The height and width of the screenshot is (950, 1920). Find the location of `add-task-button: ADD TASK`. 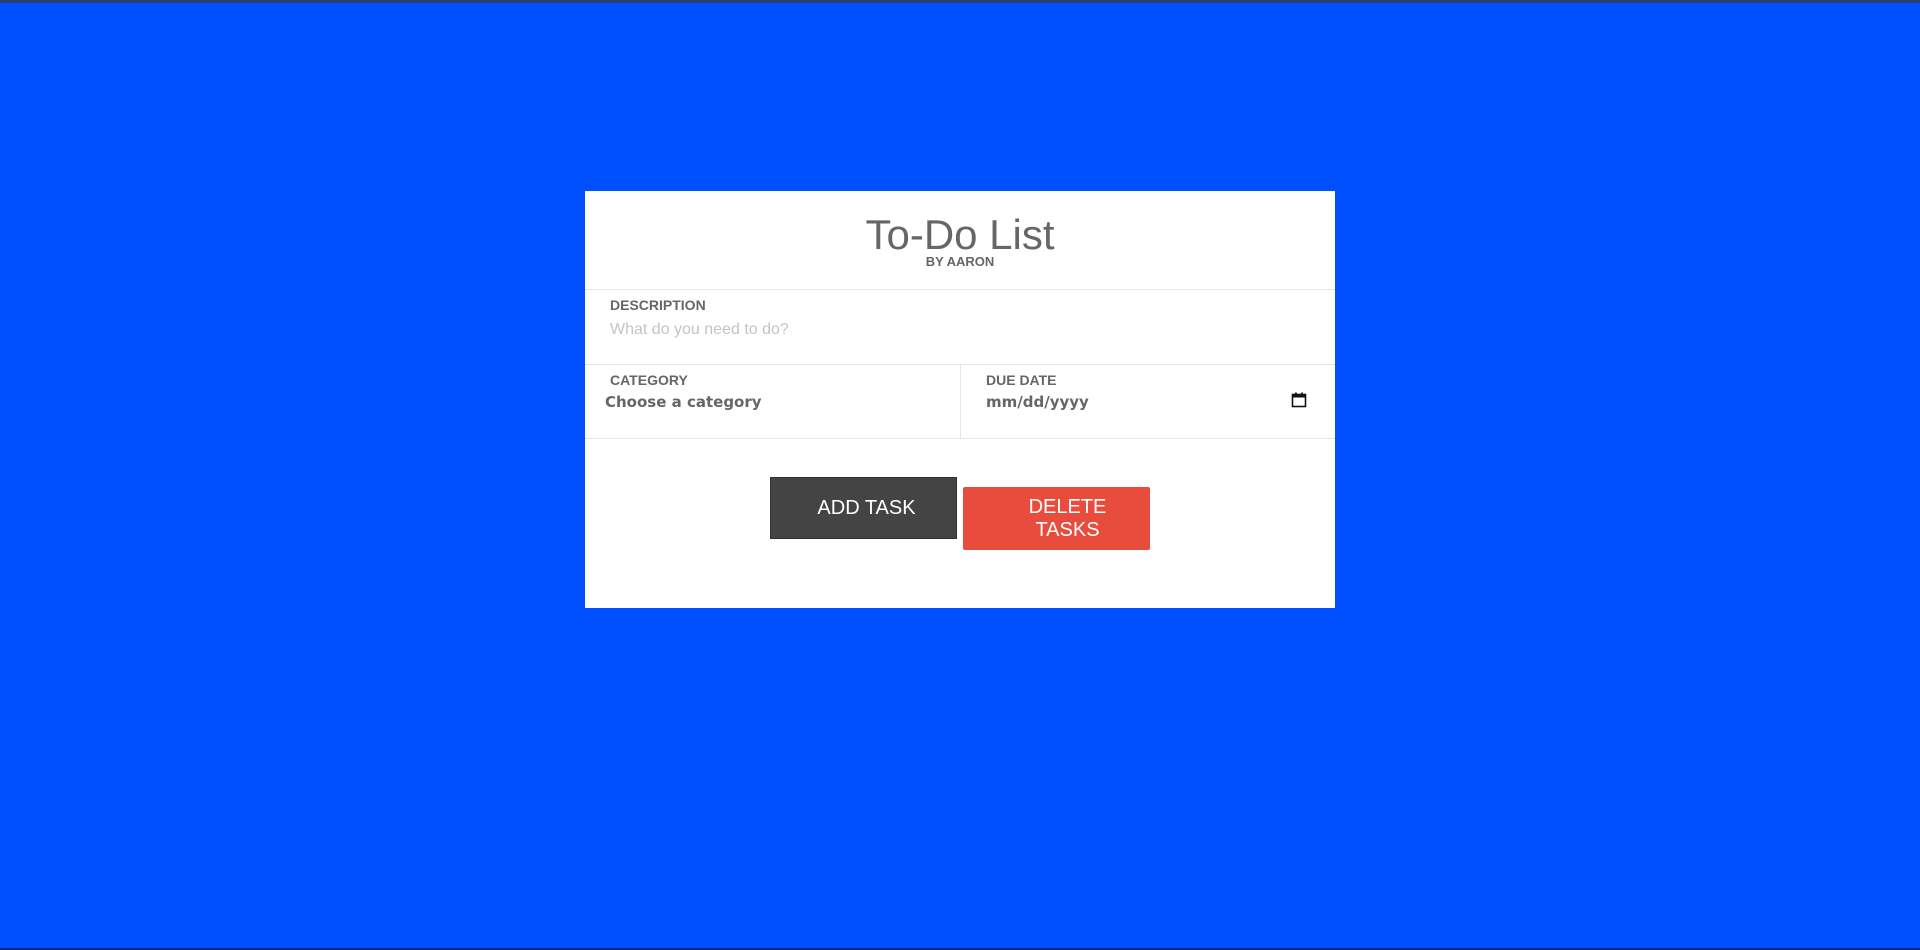

add-task-button: ADD TASK is located at coordinates (863, 508).